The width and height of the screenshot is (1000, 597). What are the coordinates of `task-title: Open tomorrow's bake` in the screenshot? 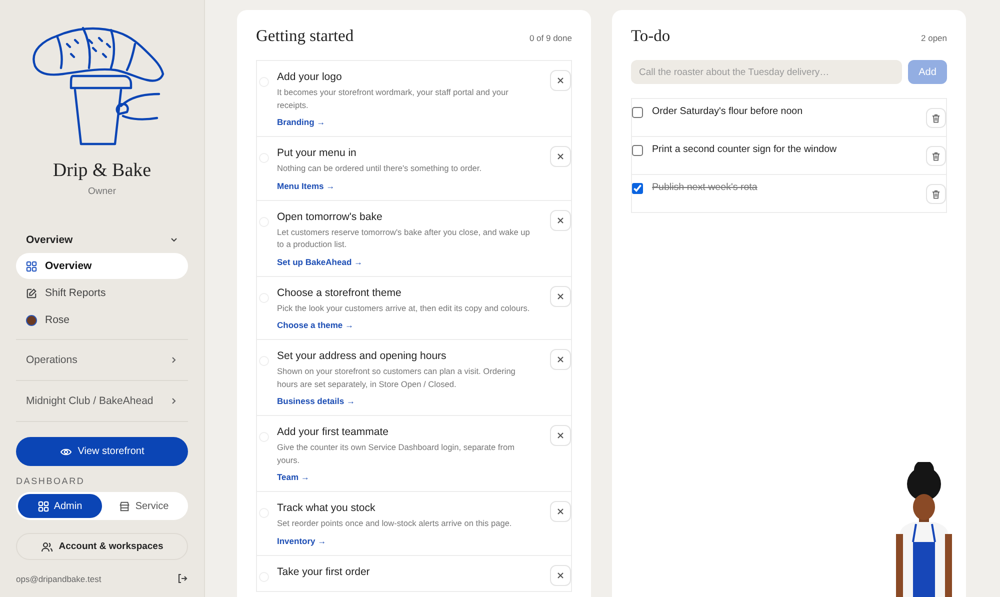 It's located at (330, 217).